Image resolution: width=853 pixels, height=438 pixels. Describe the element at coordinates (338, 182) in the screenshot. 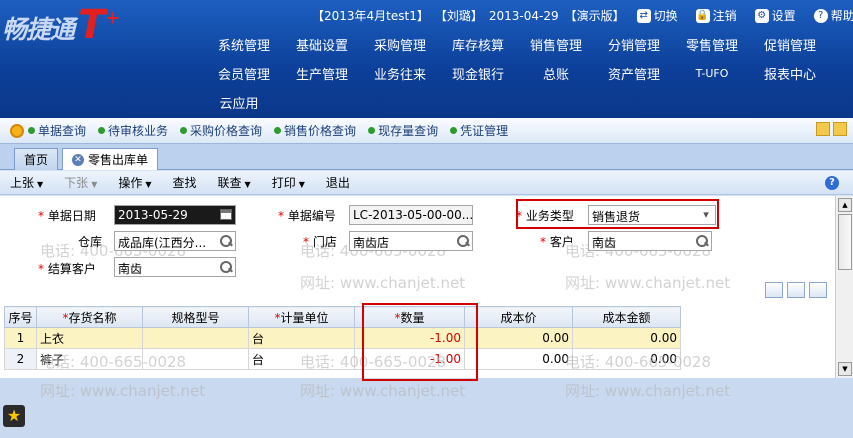

I see `exit-button: 退出` at that location.